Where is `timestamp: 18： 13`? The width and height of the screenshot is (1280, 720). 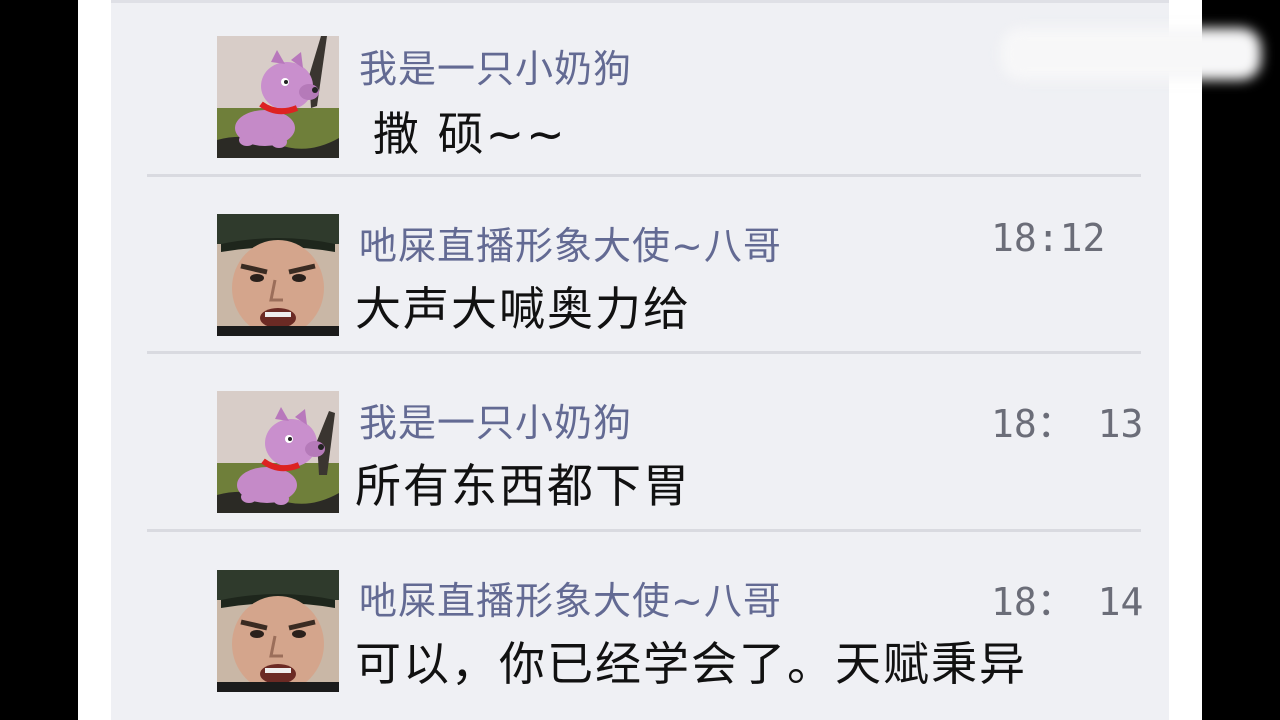
timestamp: 18： 13 is located at coordinates (1067, 424).